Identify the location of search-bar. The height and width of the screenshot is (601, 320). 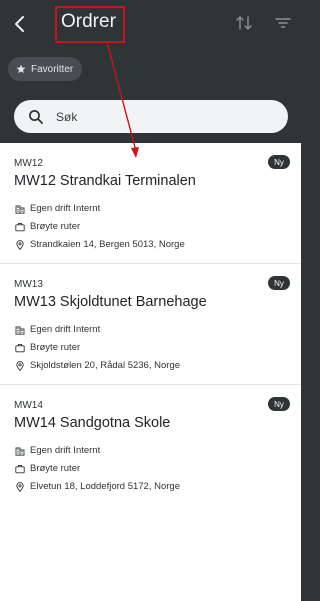
(151, 116).